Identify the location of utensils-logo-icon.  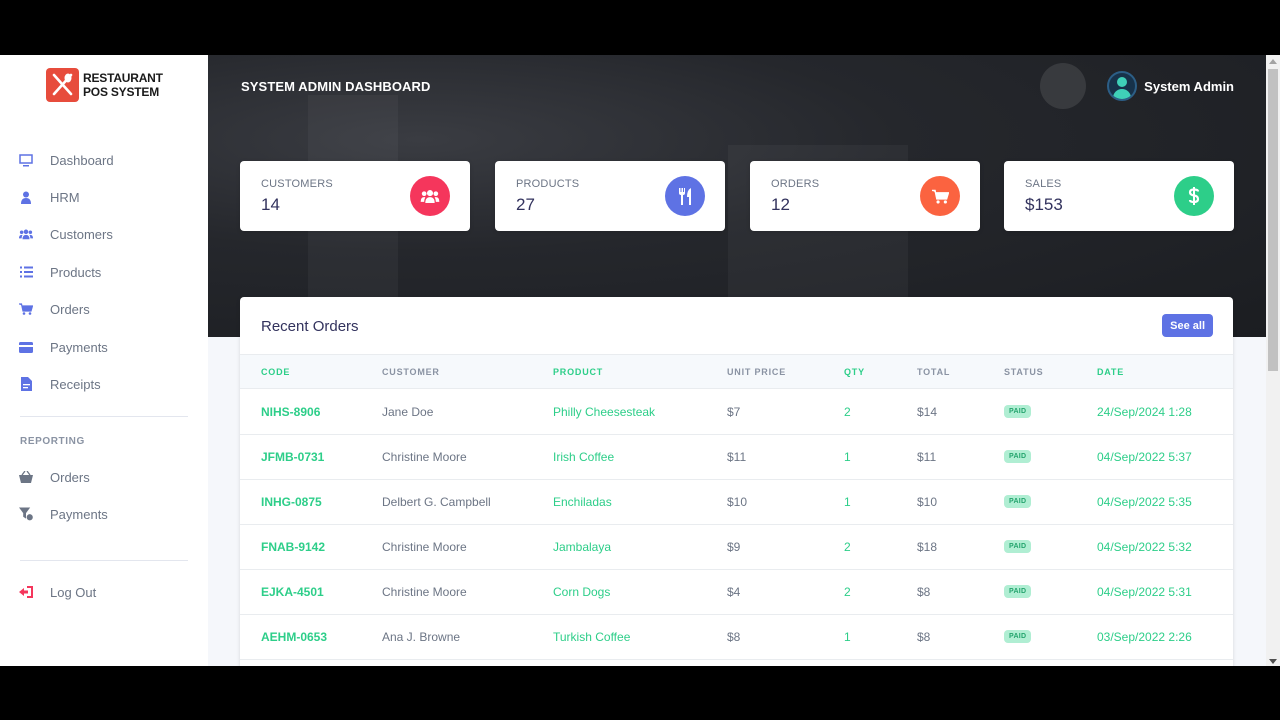
(62, 85).